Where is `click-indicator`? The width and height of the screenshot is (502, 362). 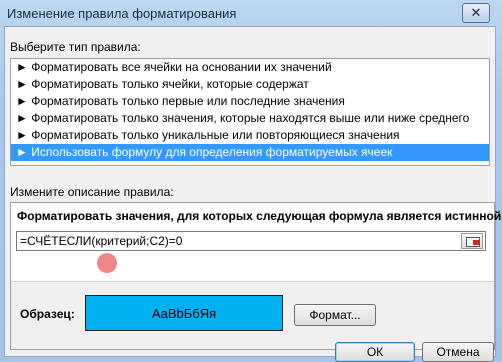 click-indicator is located at coordinates (107, 263).